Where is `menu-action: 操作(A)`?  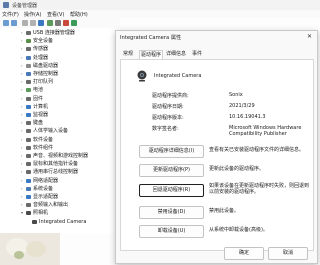
menu-action: 操作(A) is located at coordinates (32, 14).